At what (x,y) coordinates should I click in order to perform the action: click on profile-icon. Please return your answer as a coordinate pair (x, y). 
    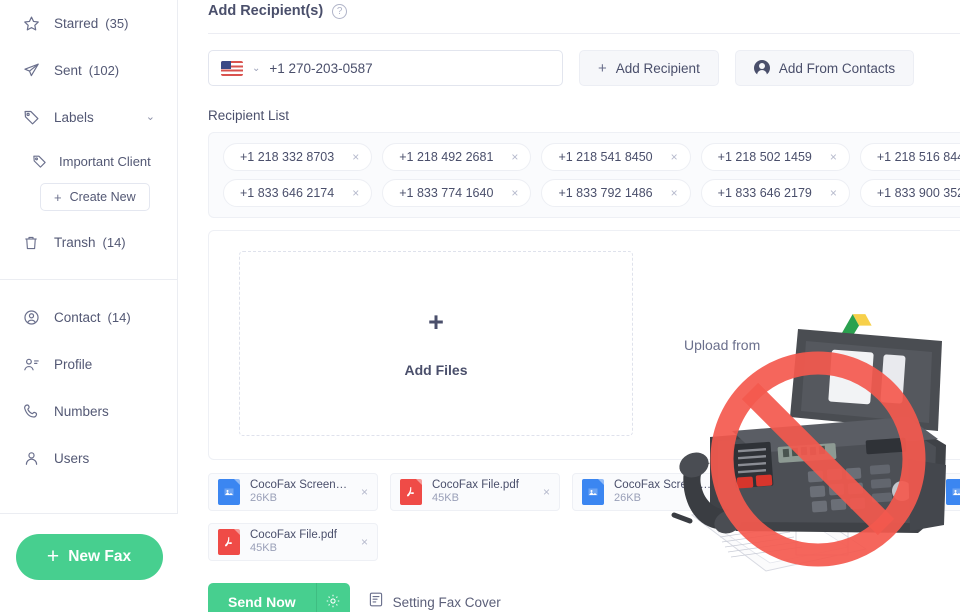
    Looking at the image, I should click on (31, 365).